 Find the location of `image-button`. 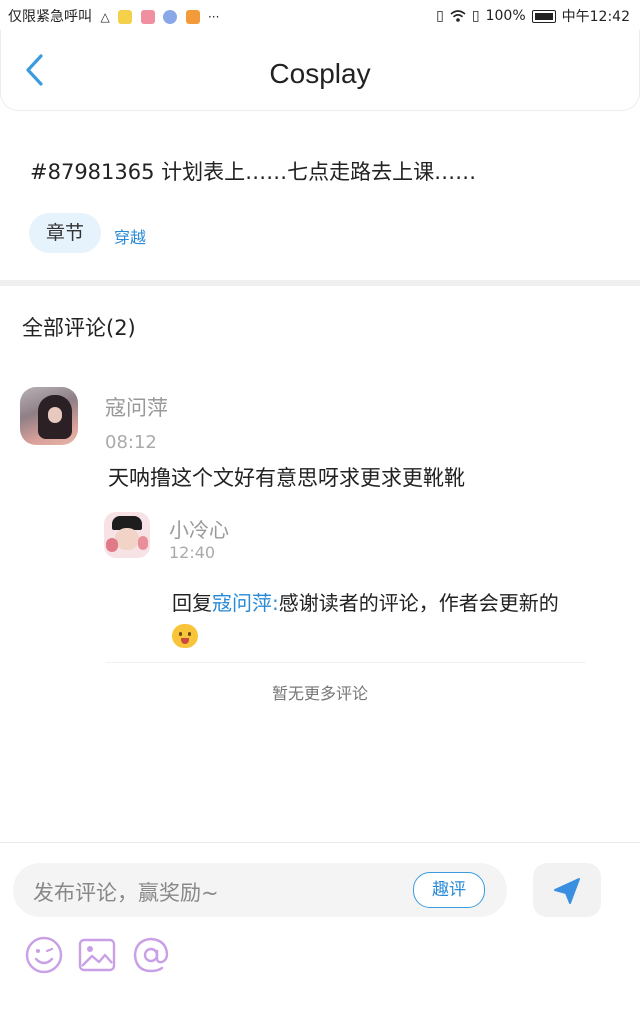

image-button is located at coordinates (97, 955).